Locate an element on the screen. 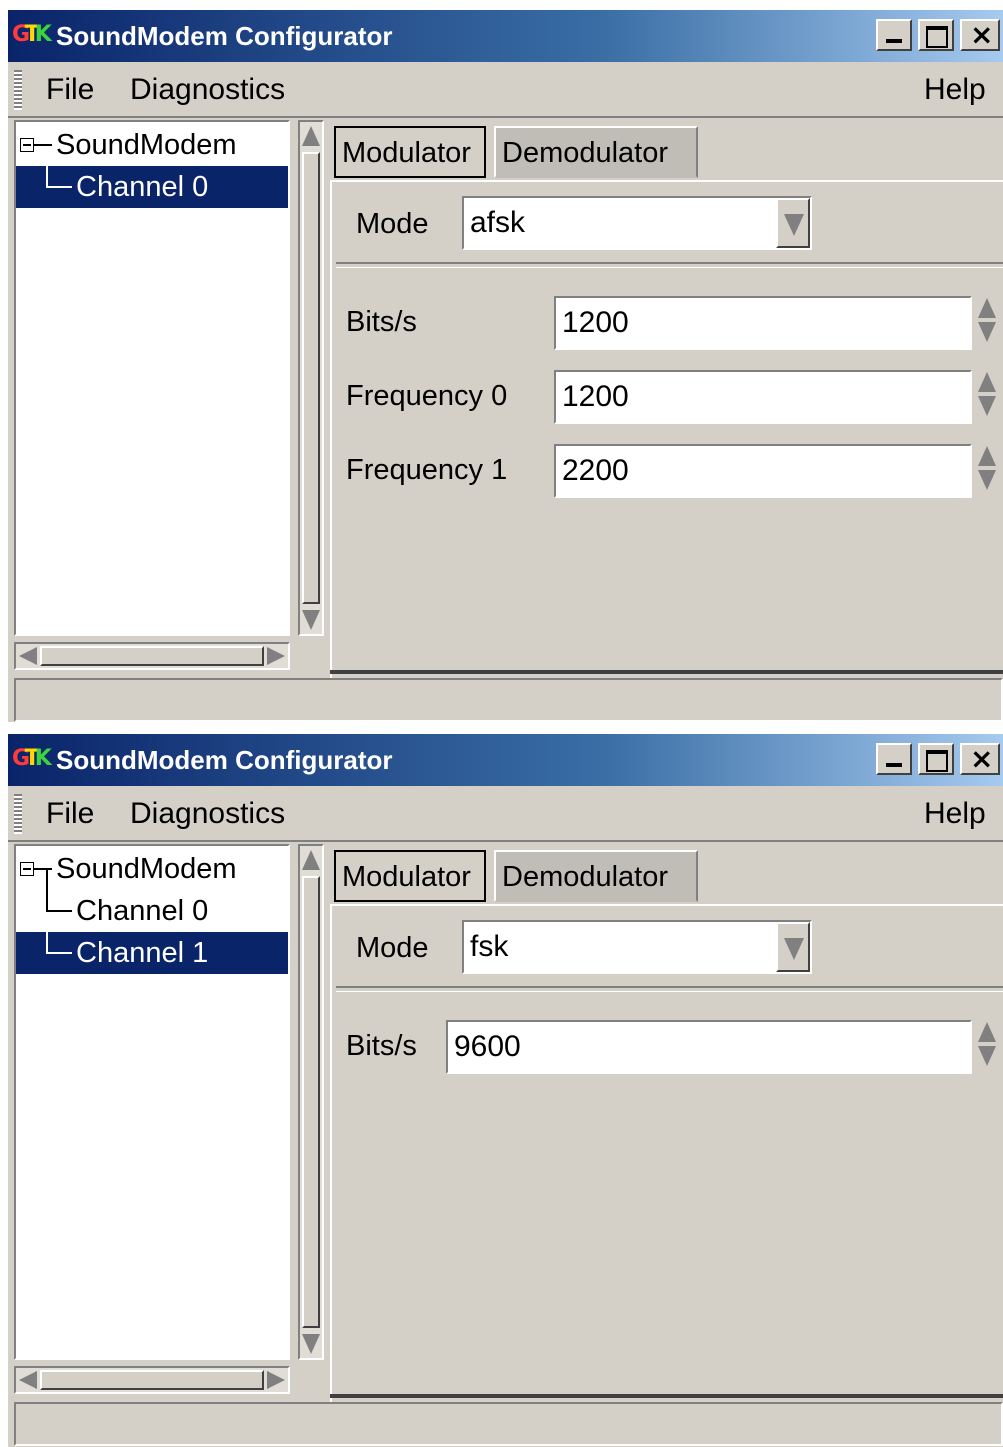  frequency-0-input: 1200 is located at coordinates (763, 397).